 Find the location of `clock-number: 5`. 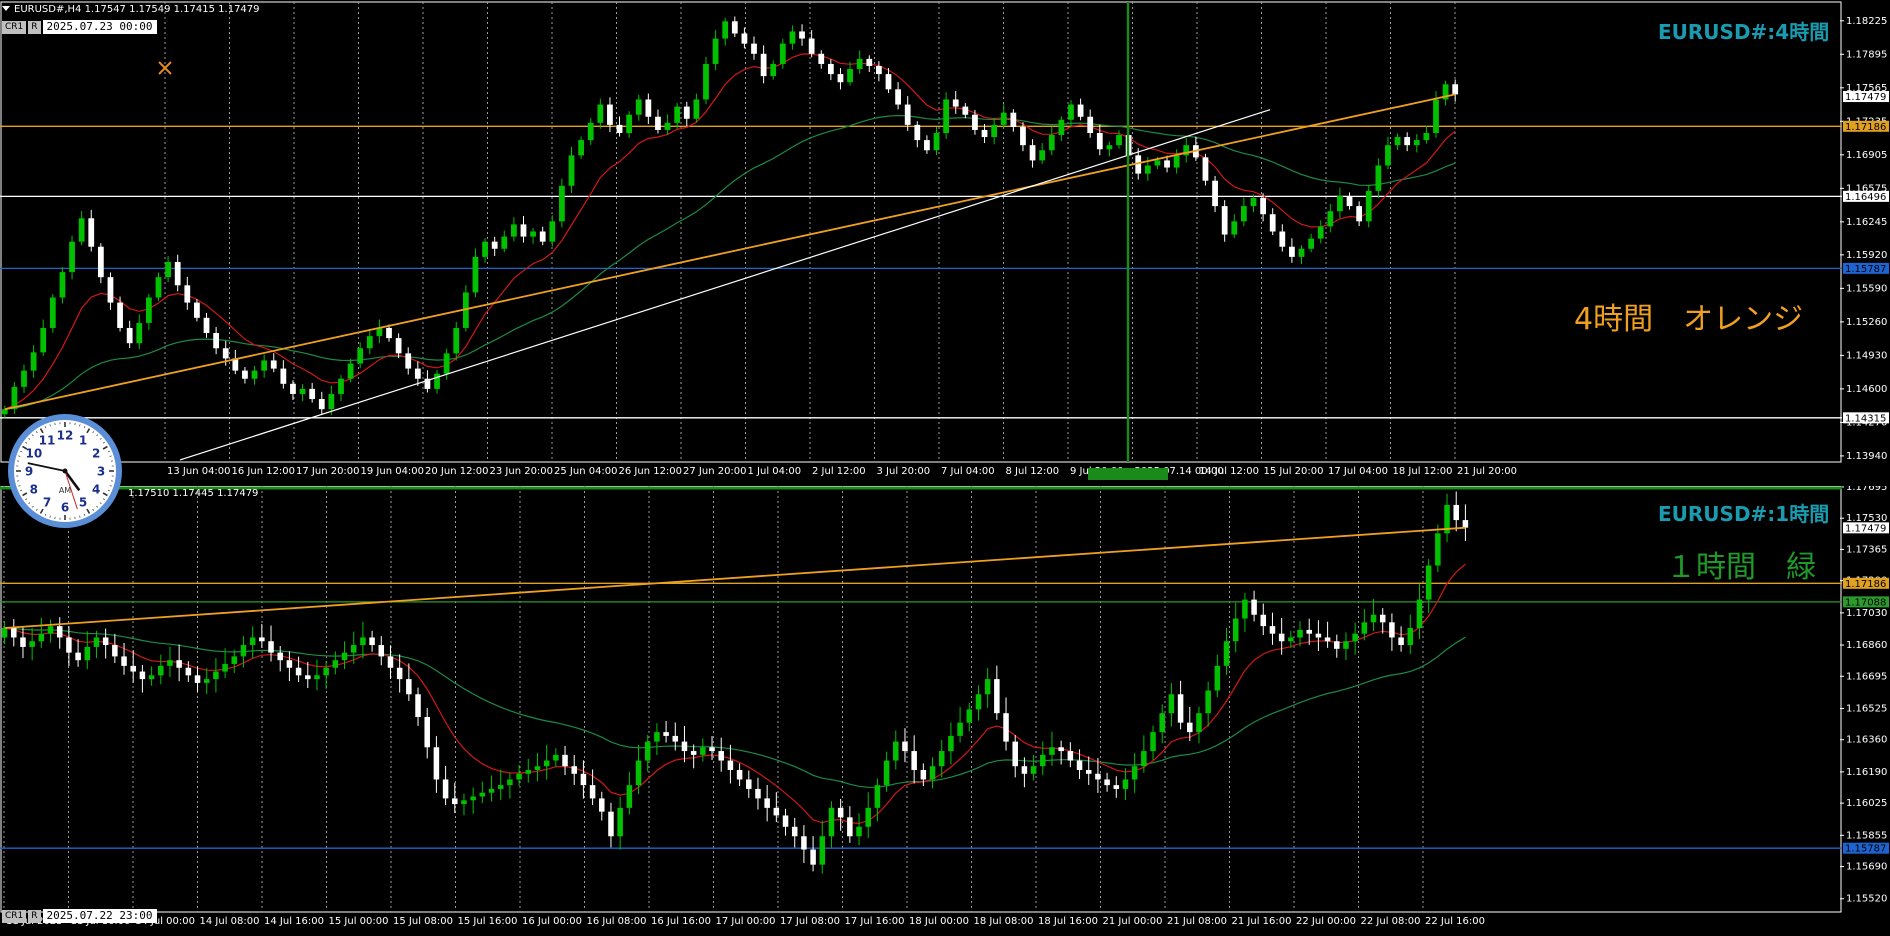

clock-number: 5 is located at coordinates (83, 503).